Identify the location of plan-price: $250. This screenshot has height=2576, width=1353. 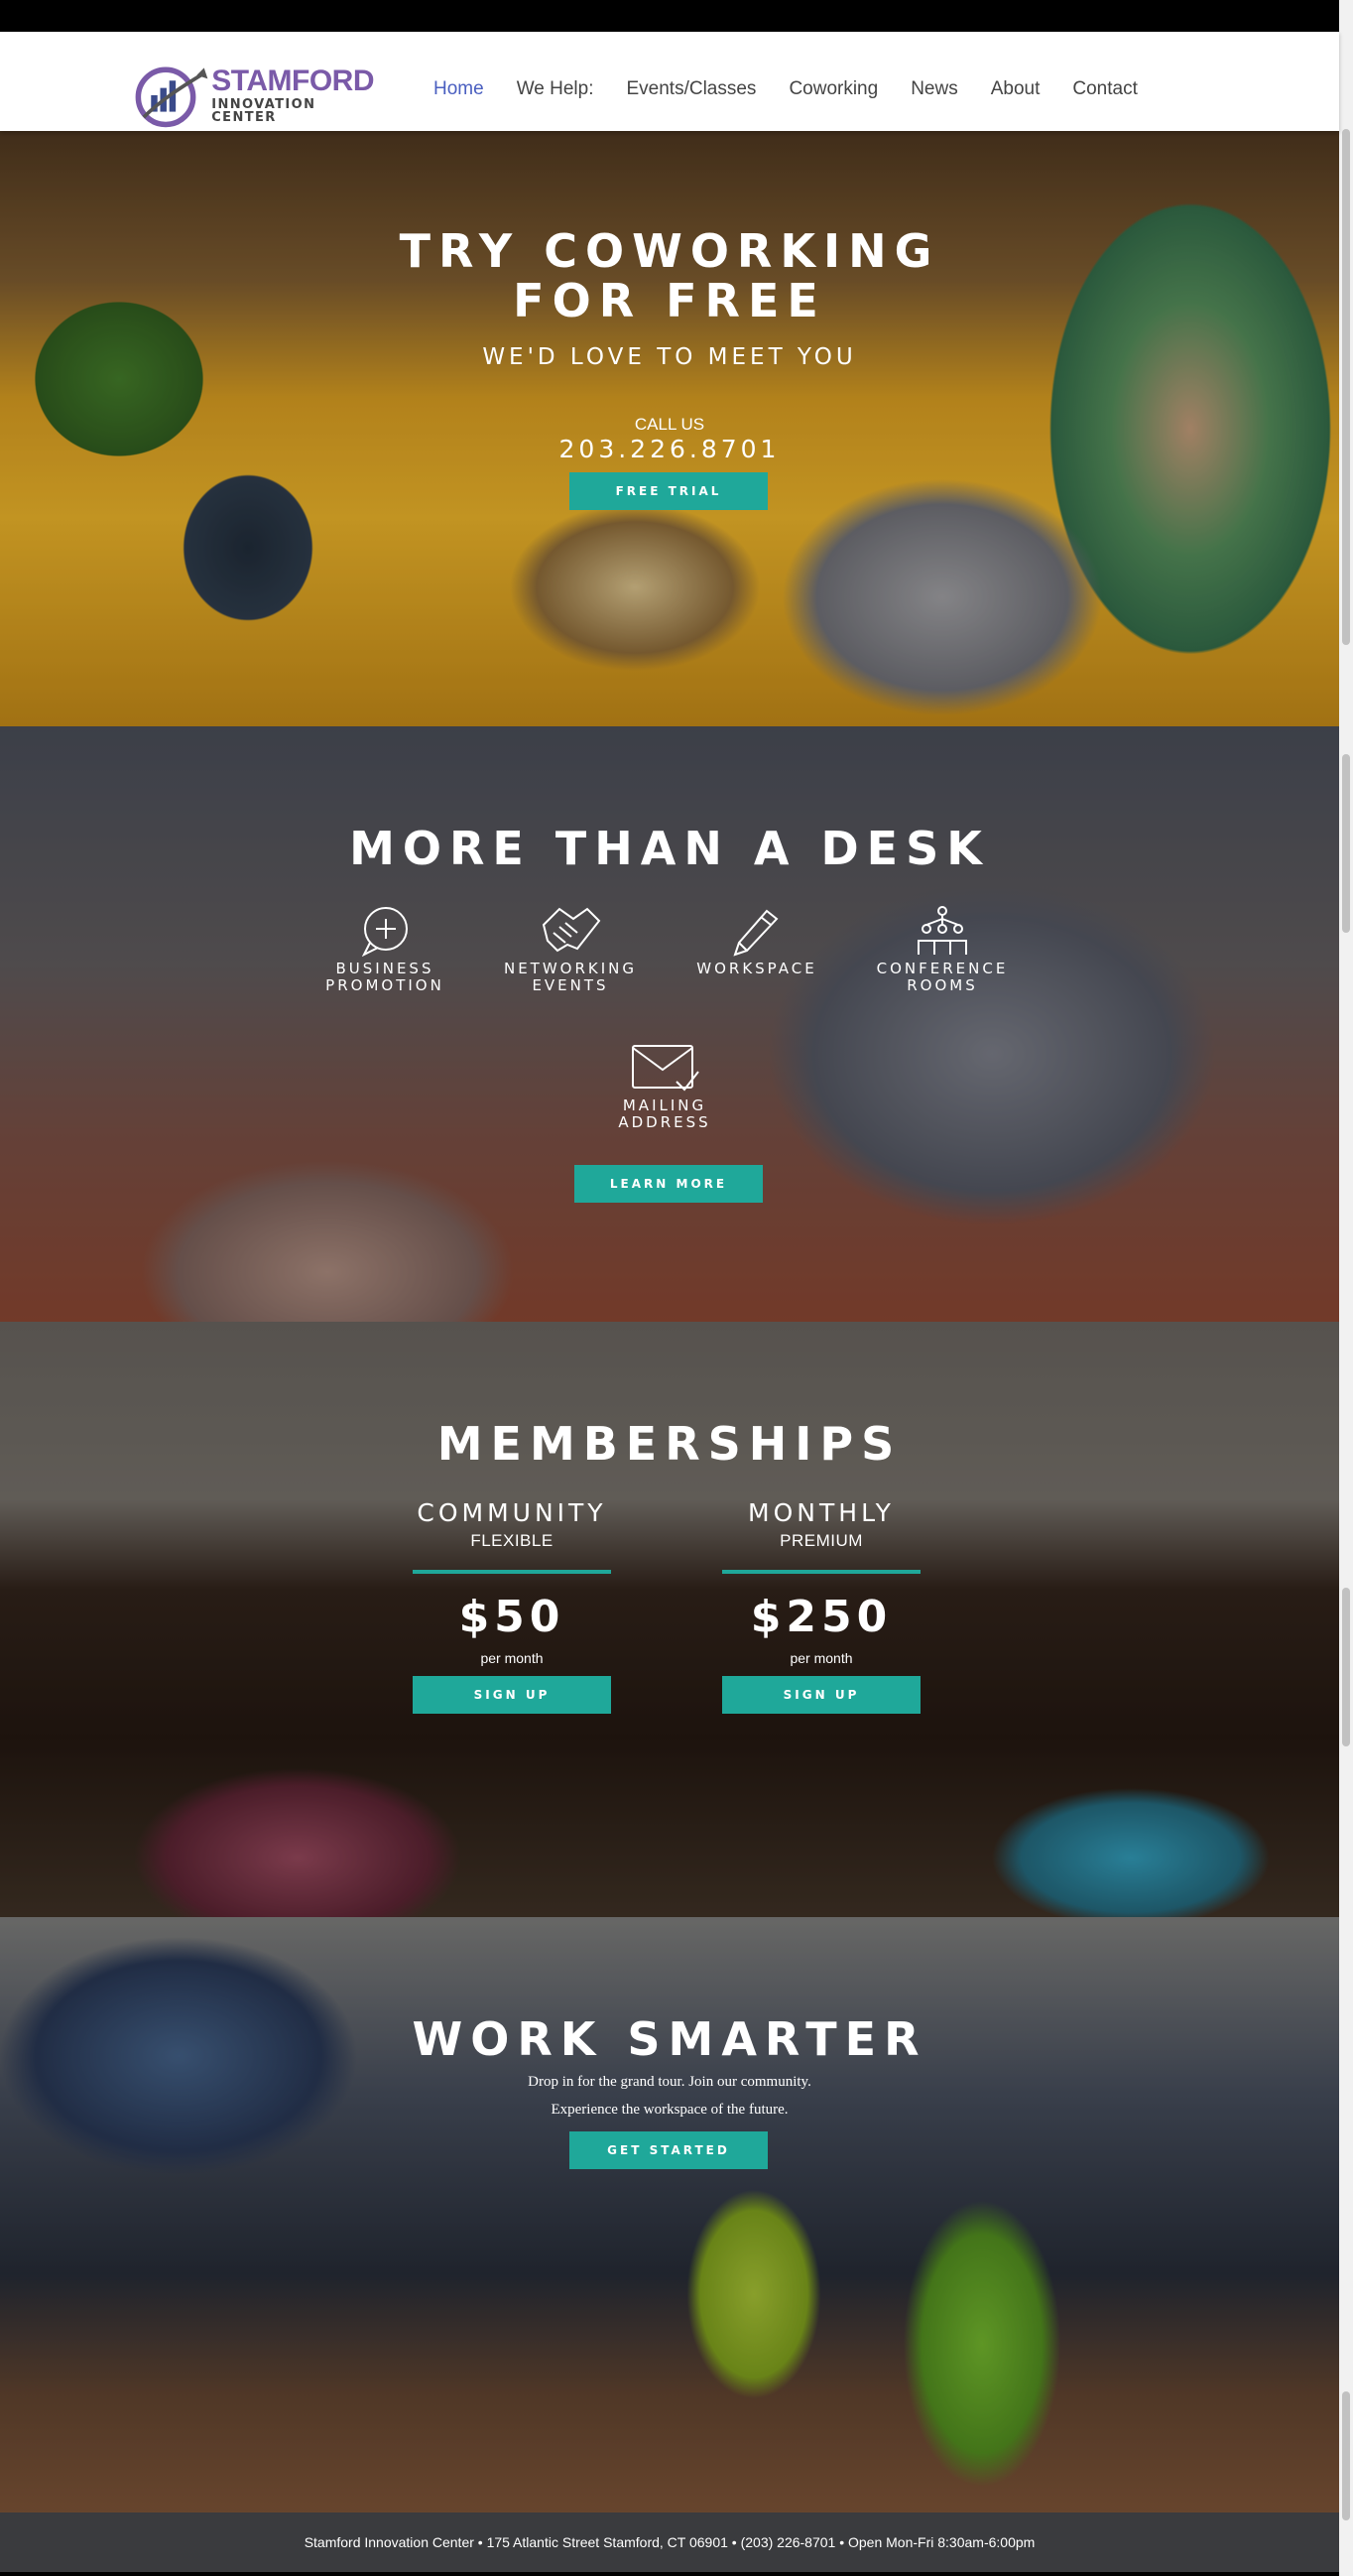
(821, 1617).